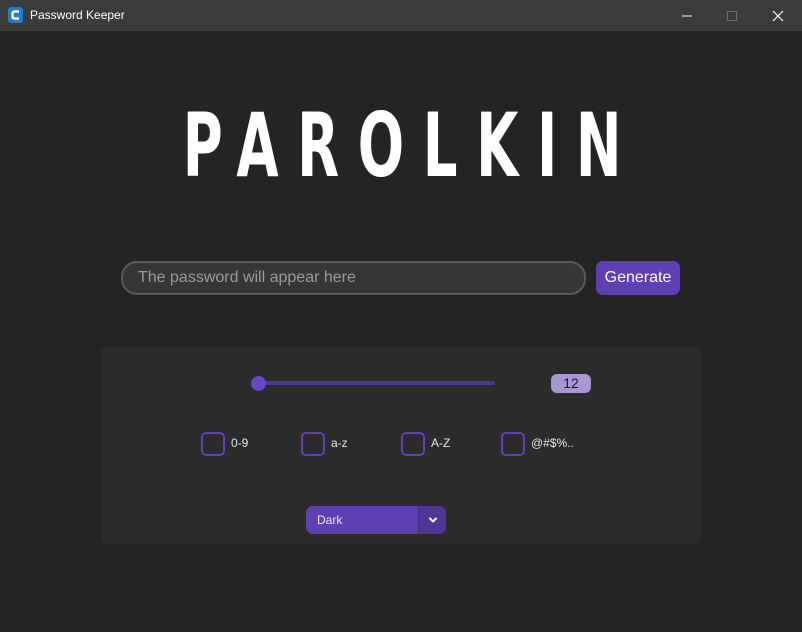 This screenshot has width=802, height=632. I want to click on checkbox-uppercase, so click(413, 444).